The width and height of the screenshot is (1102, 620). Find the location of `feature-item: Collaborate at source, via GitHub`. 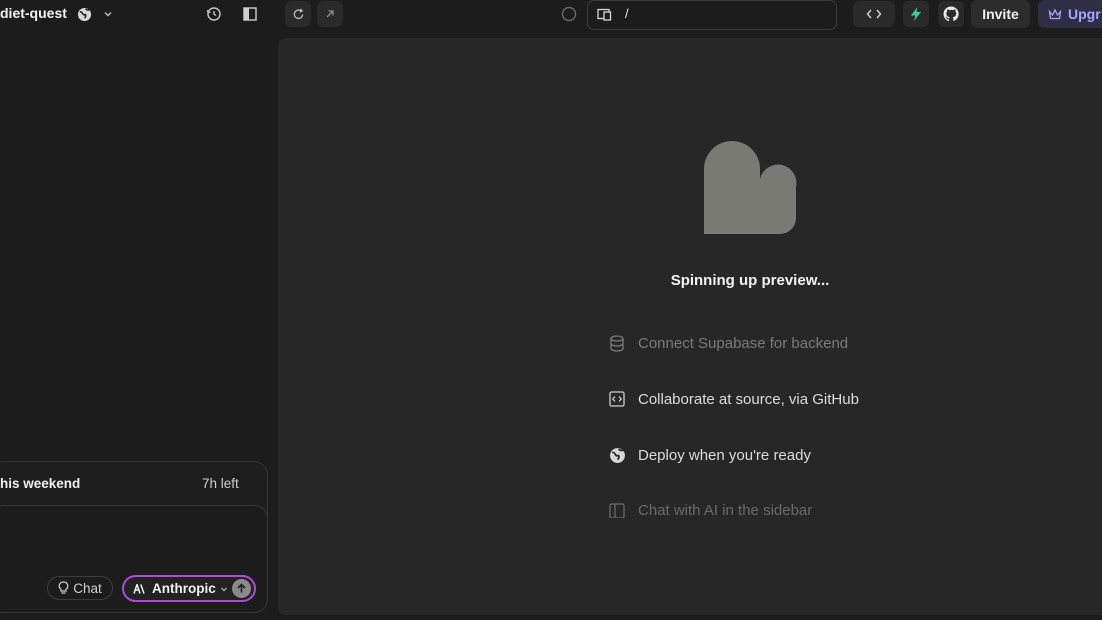

feature-item: Collaborate at source, via GitHub is located at coordinates (733, 399).